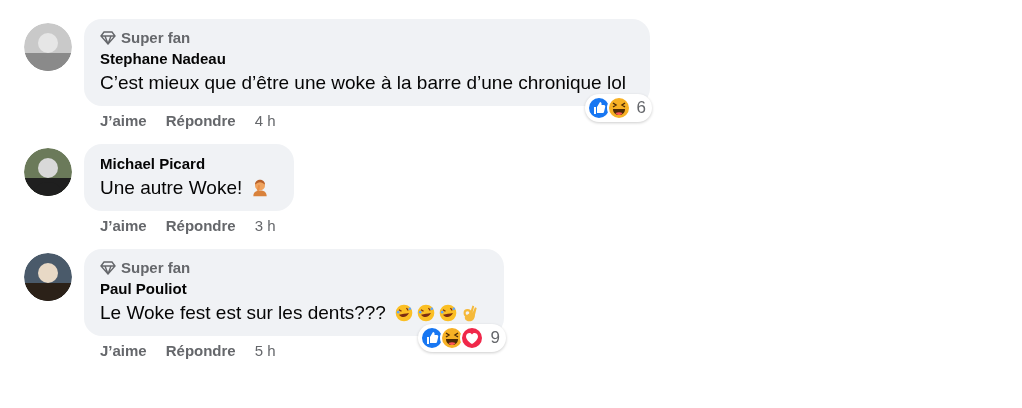 This screenshot has width=1022, height=408. Describe the element at coordinates (265, 226) in the screenshot. I see `timestamp: 3 h` at that location.